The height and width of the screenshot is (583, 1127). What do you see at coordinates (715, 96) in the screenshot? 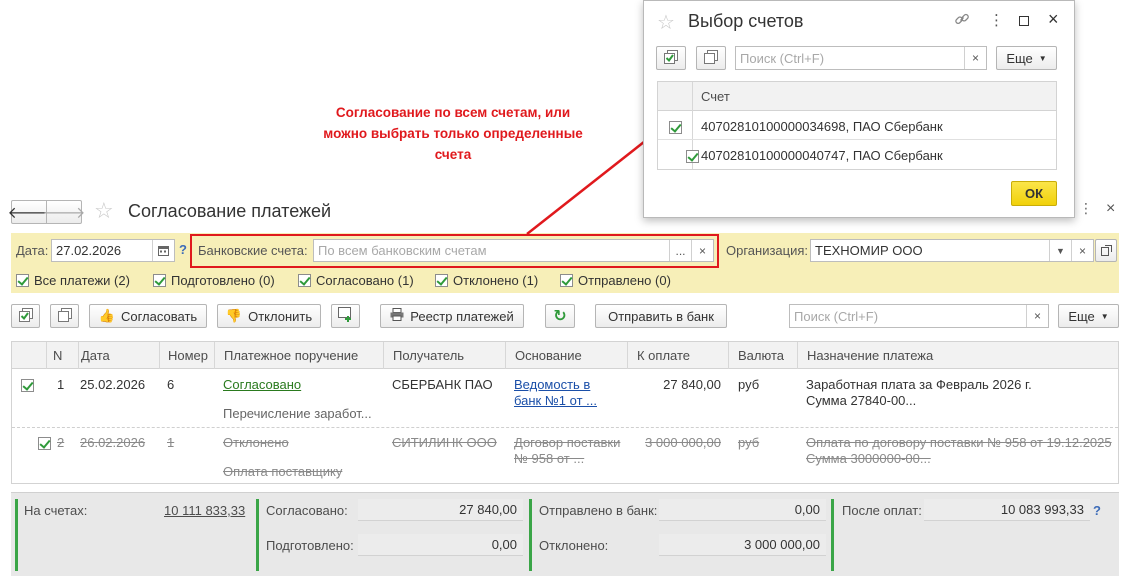
I see `column-account: Счет` at bounding box center [715, 96].